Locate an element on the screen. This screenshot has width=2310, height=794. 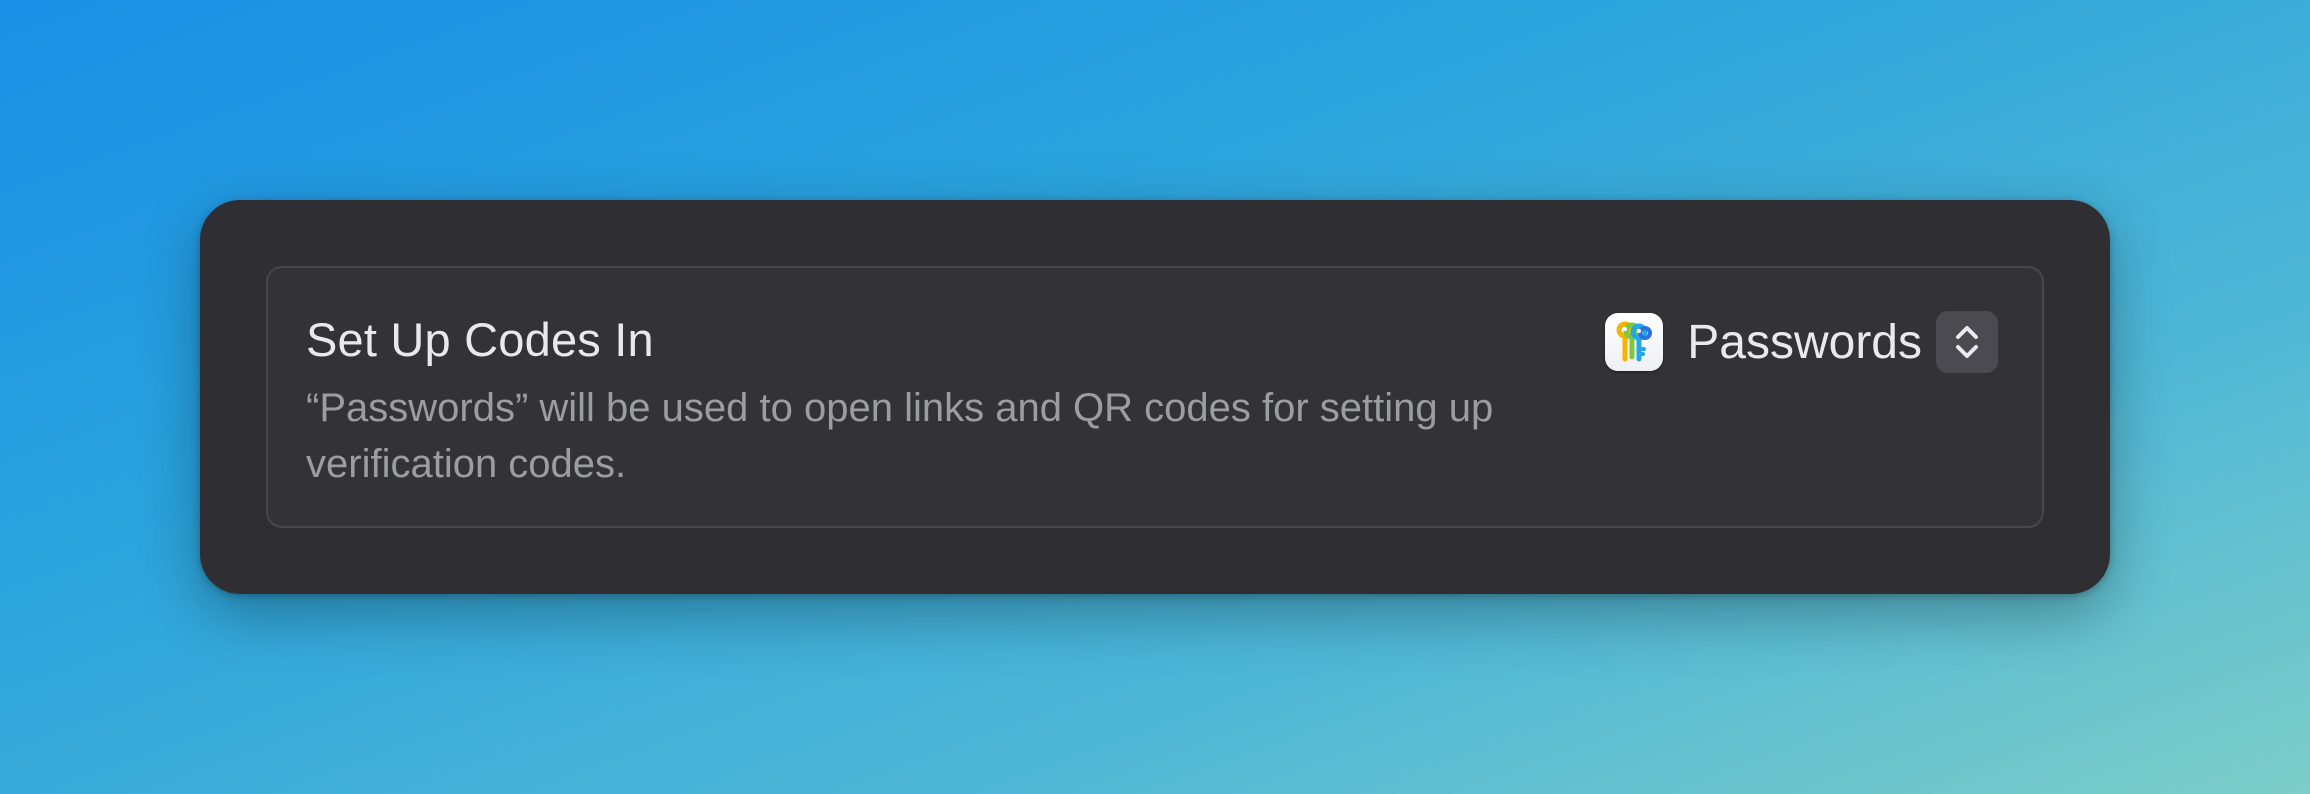
setting-title: Set Up Codes In is located at coordinates (480, 339).